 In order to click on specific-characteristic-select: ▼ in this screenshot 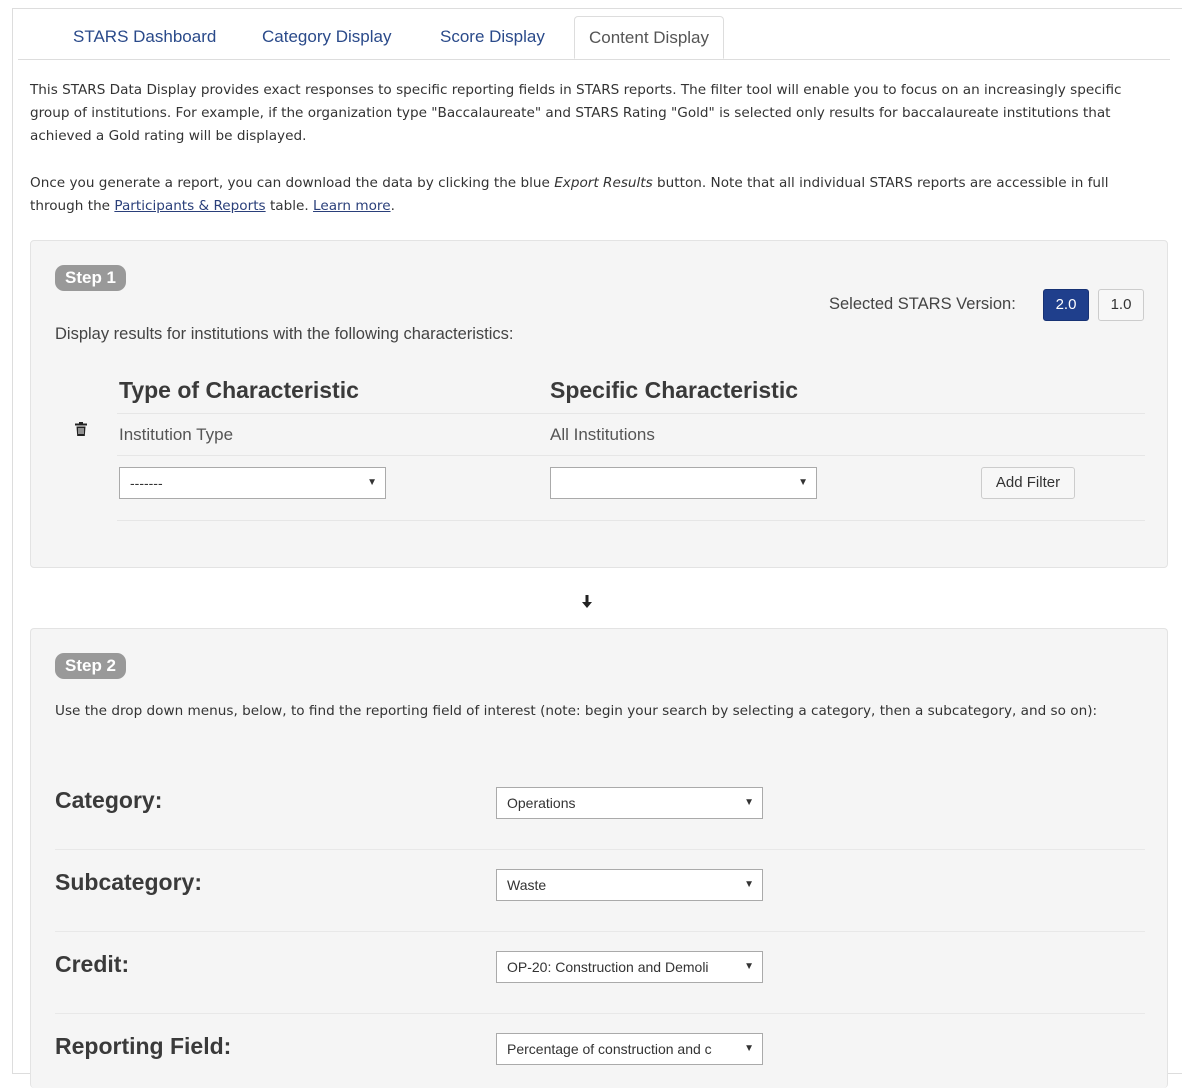, I will do `click(683, 483)`.